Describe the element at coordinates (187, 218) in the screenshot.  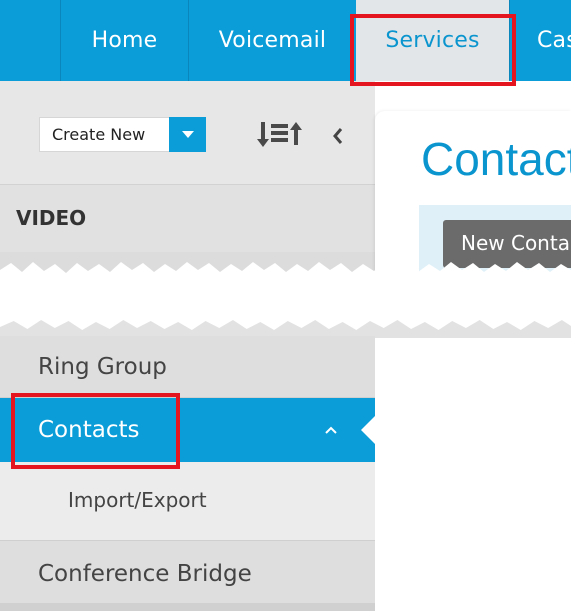
I see `sidebar-section-video: VIDEO` at that location.